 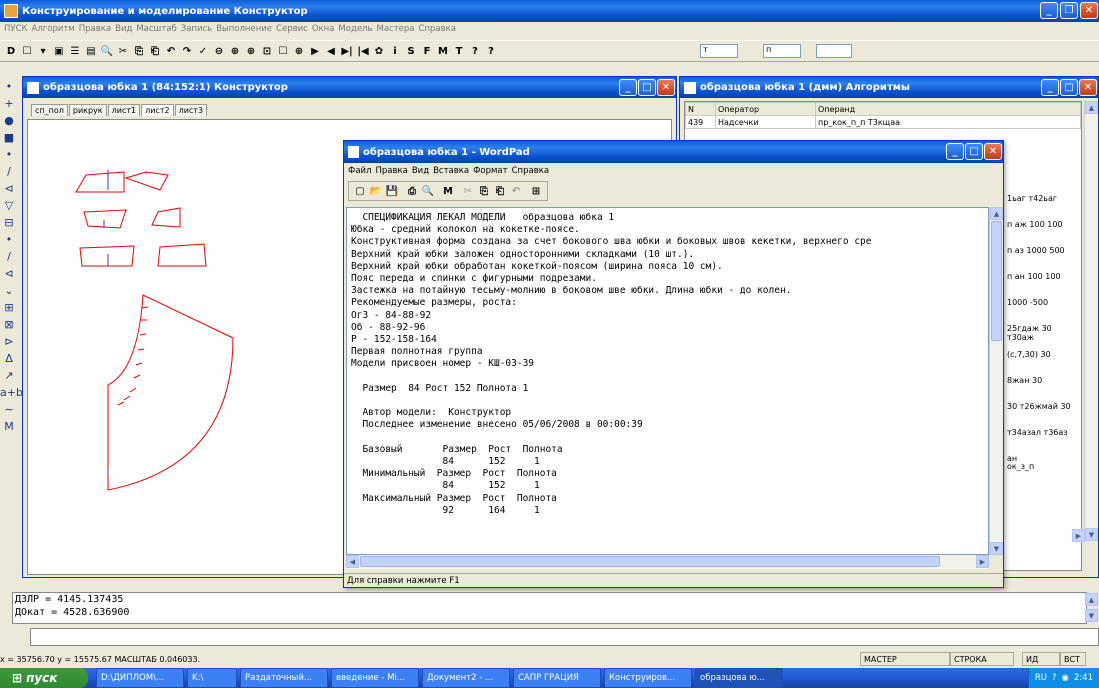 I want to click on extra-combo, so click(x=834, y=51).